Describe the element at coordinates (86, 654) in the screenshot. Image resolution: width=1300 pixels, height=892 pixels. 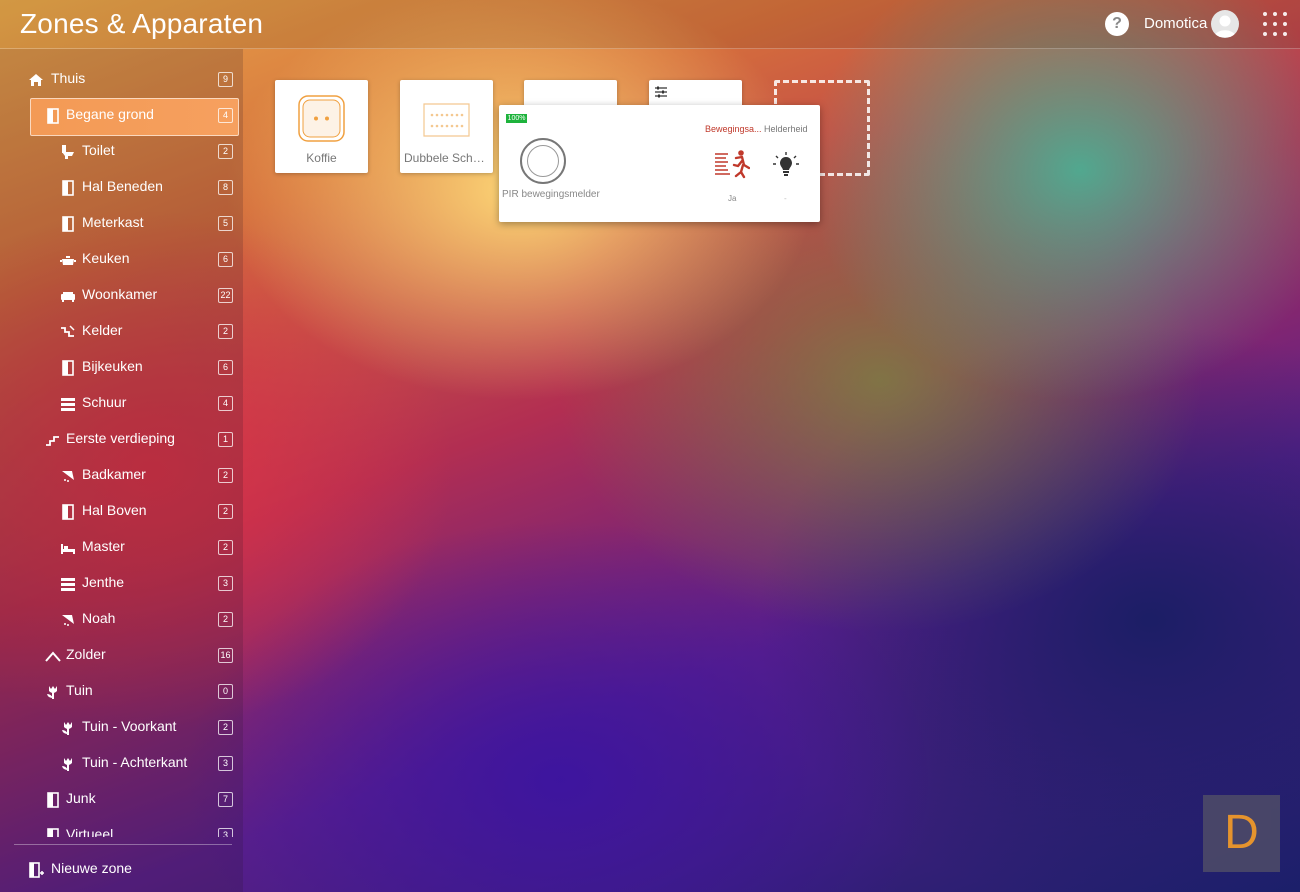
I see `sidebar-item-label: Zolder` at that location.